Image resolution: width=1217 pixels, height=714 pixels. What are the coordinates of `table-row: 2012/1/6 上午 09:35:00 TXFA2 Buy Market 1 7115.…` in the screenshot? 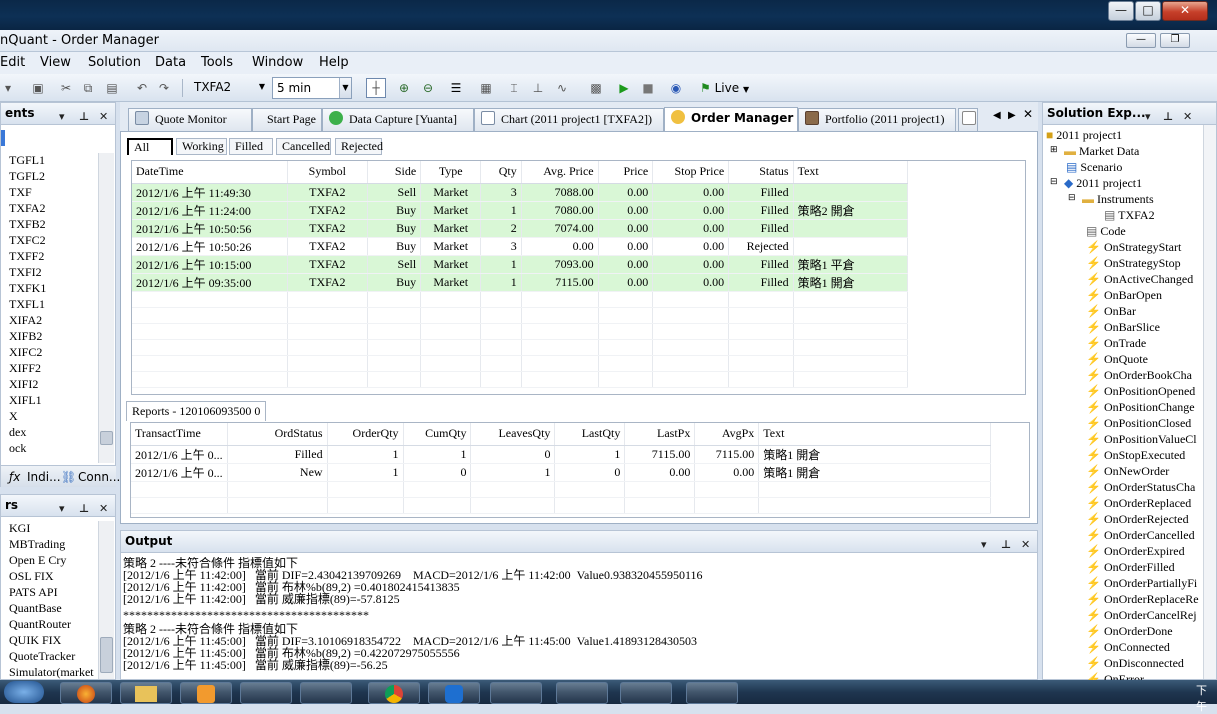 It's located at (520, 282).